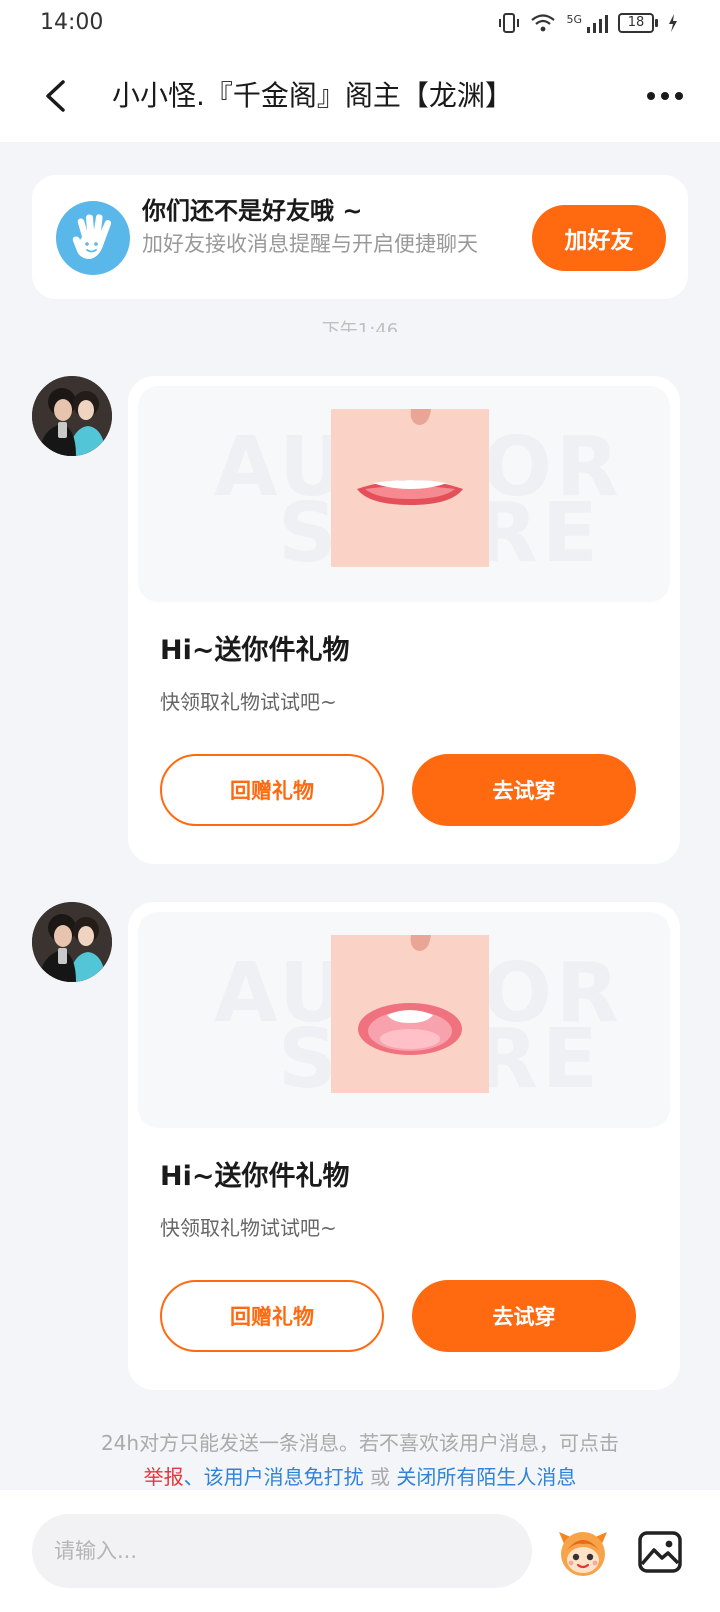 The height and width of the screenshot is (1612, 720). I want to click on back-button, so click(55, 96).